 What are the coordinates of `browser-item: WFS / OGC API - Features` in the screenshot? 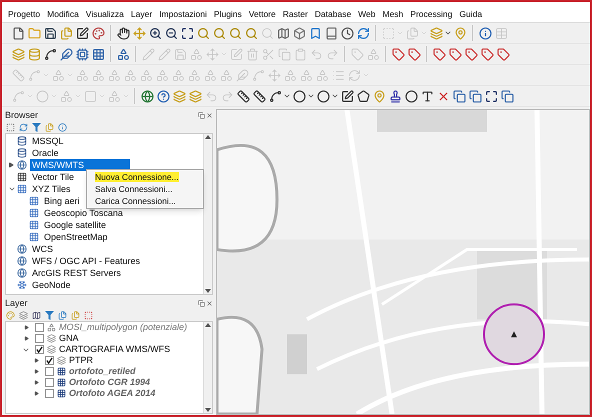 It's located at (86, 261).